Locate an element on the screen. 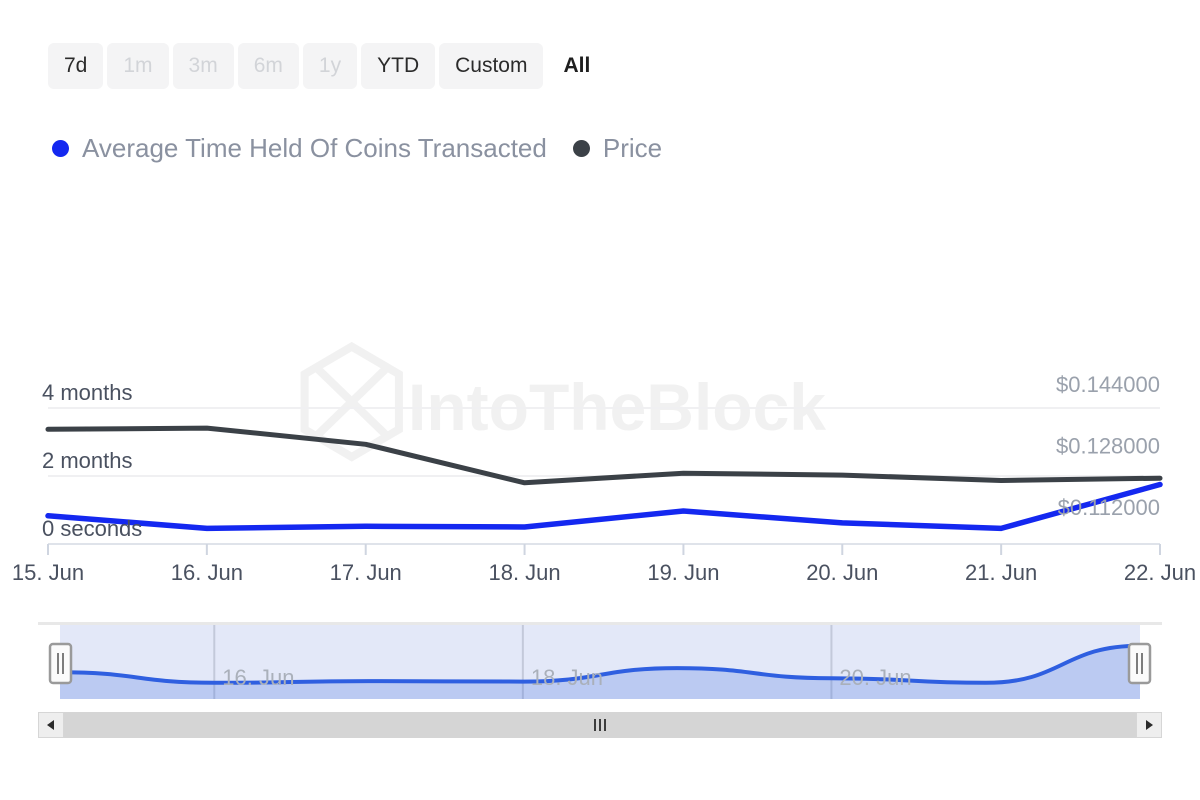  scrollbar-track is located at coordinates (600, 725).